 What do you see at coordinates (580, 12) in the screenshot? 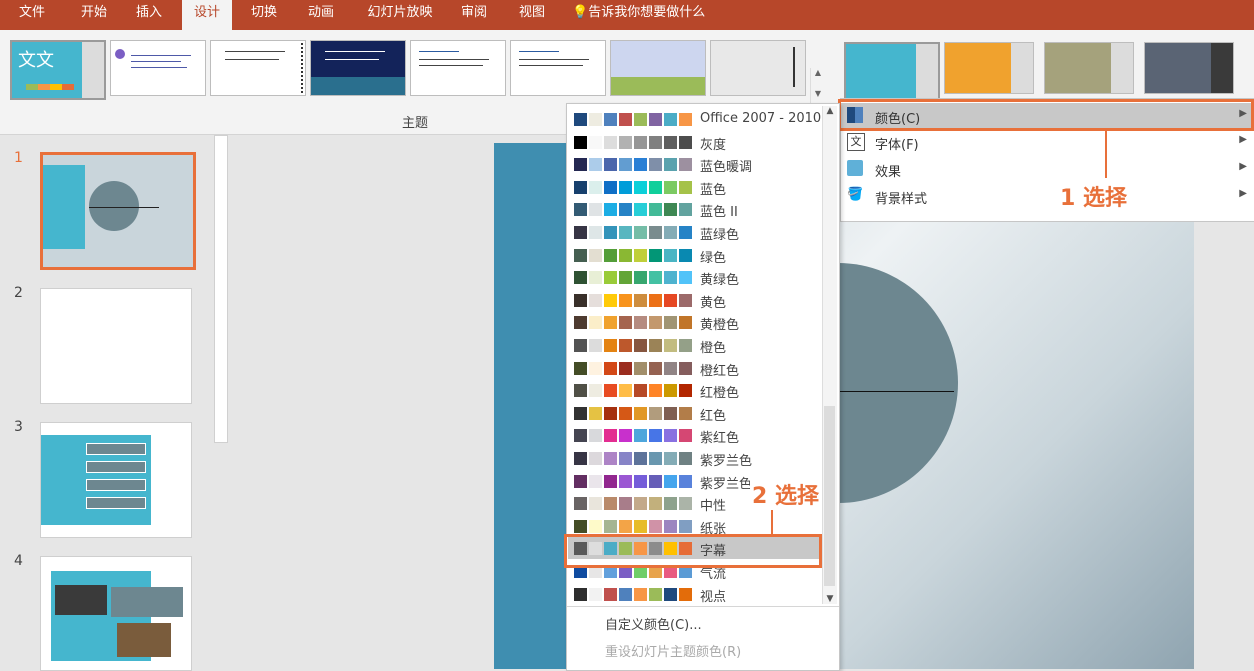
I see `lightbulb-icon: 💡` at bounding box center [580, 12].